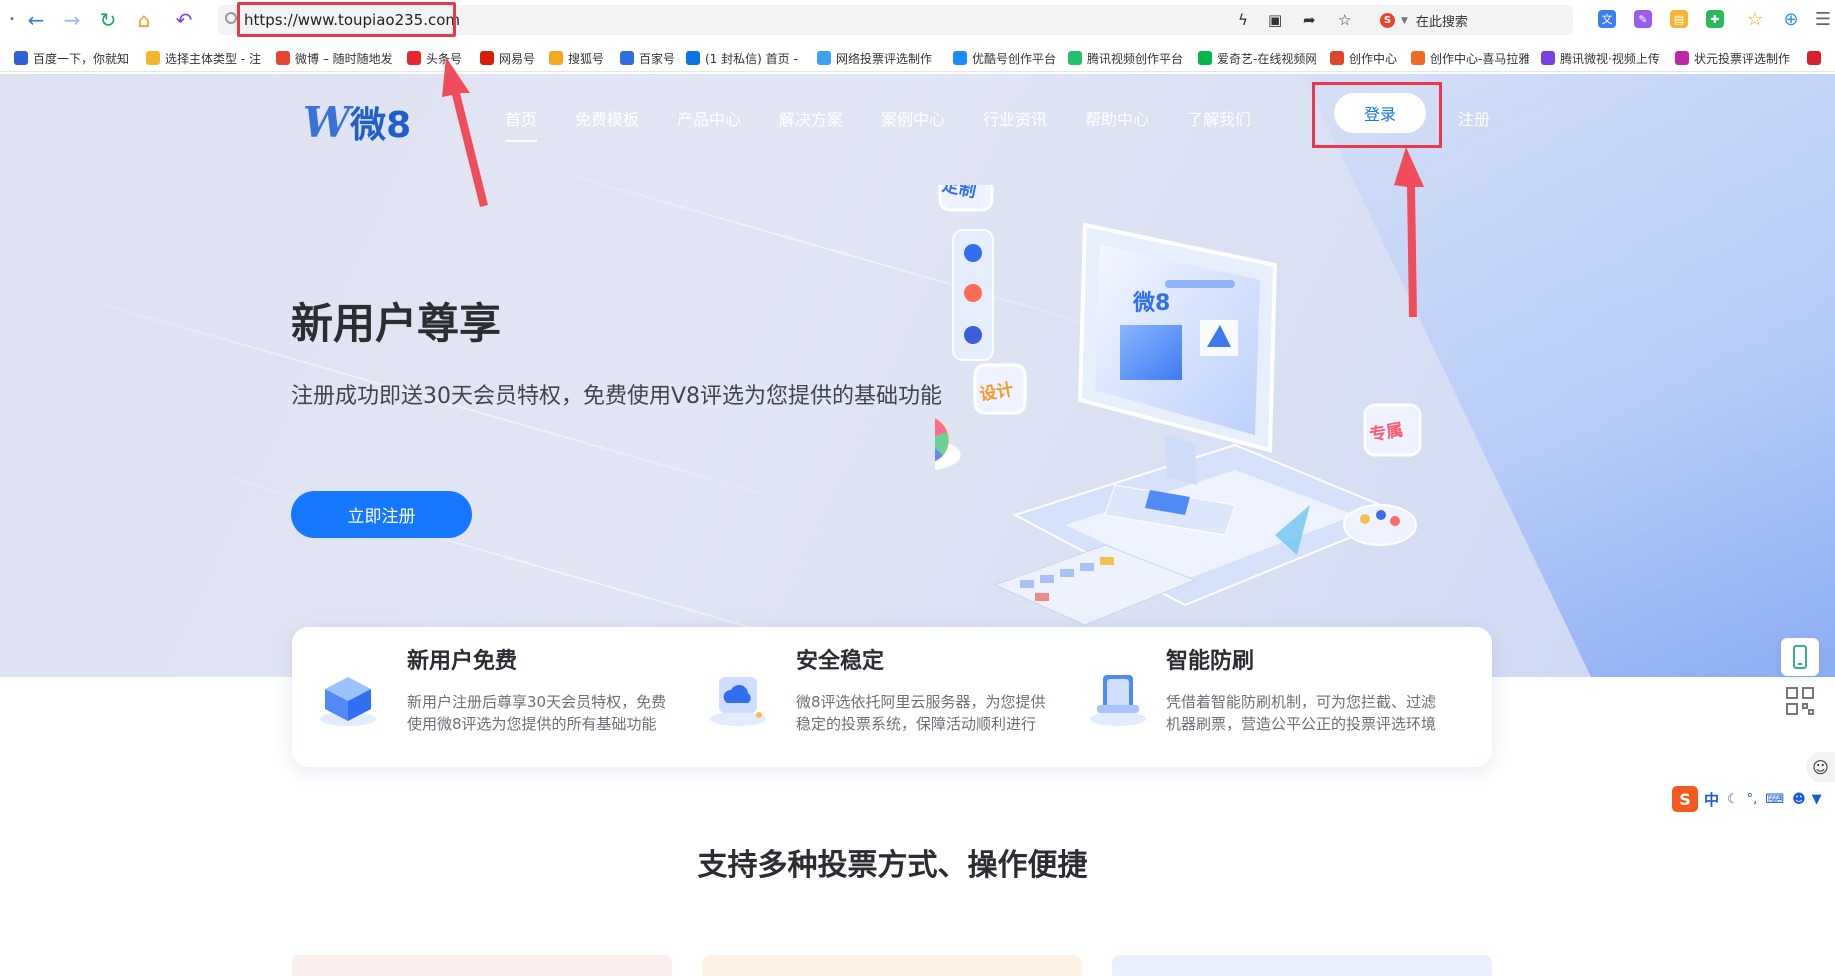  Describe the element at coordinates (344, 58) in the screenshot. I see `bookmark-label: 微博 – 随时随地发` at that location.